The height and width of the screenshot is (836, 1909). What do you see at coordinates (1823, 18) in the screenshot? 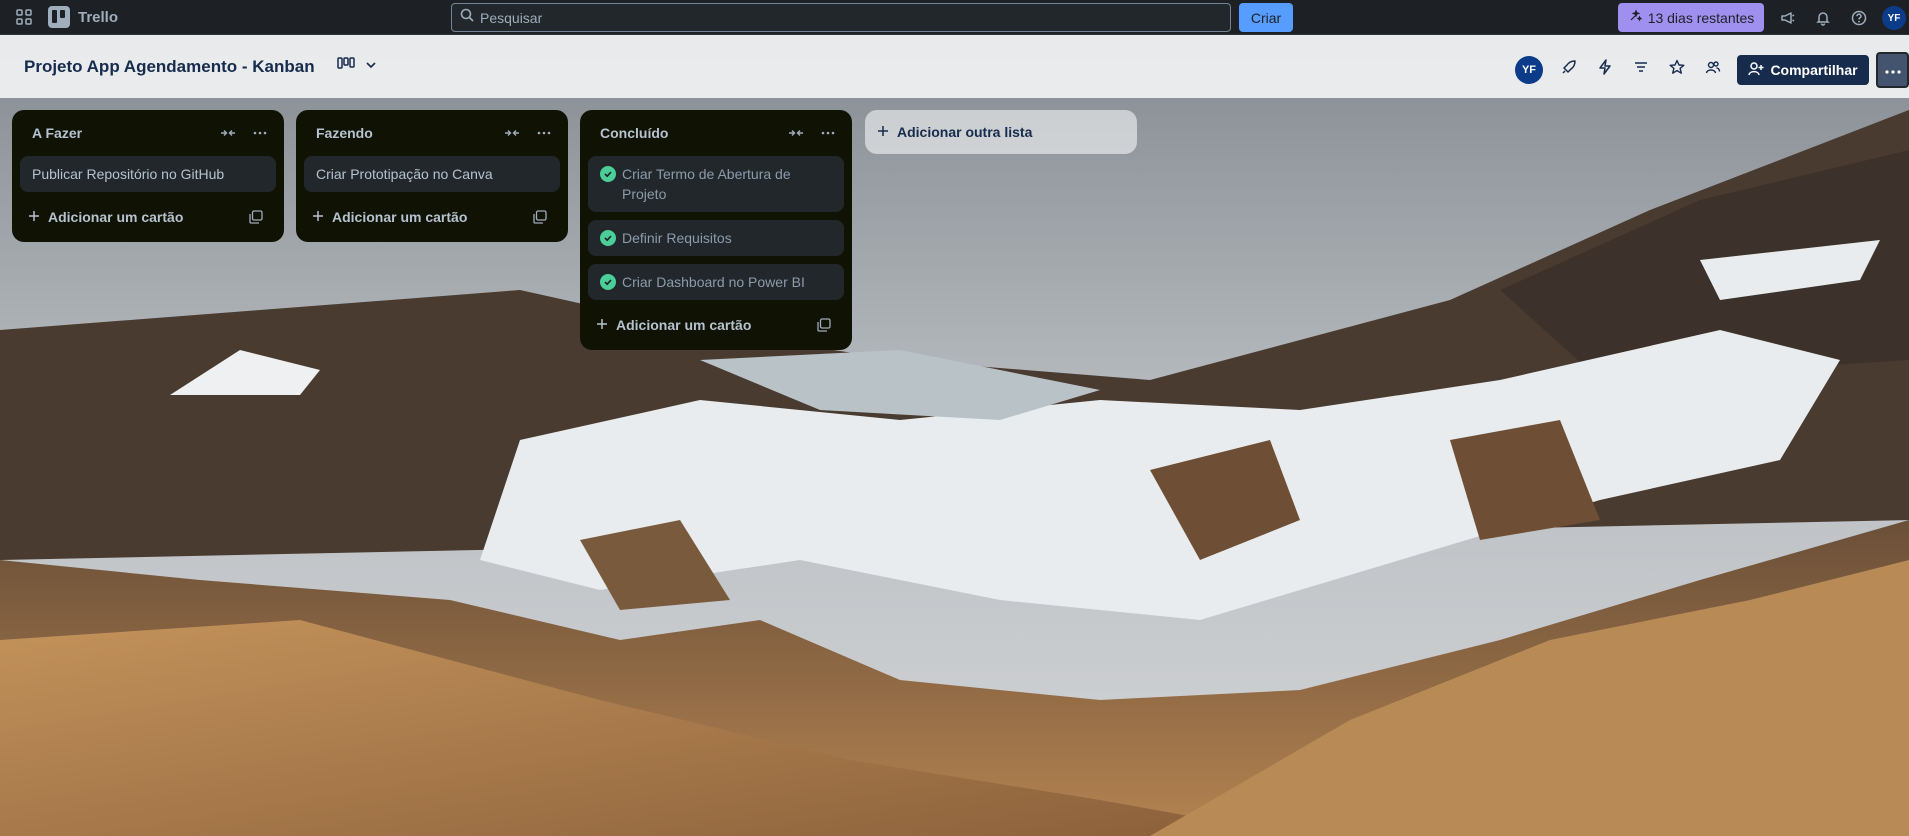
I see `bell-icon` at bounding box center [1823, 18].